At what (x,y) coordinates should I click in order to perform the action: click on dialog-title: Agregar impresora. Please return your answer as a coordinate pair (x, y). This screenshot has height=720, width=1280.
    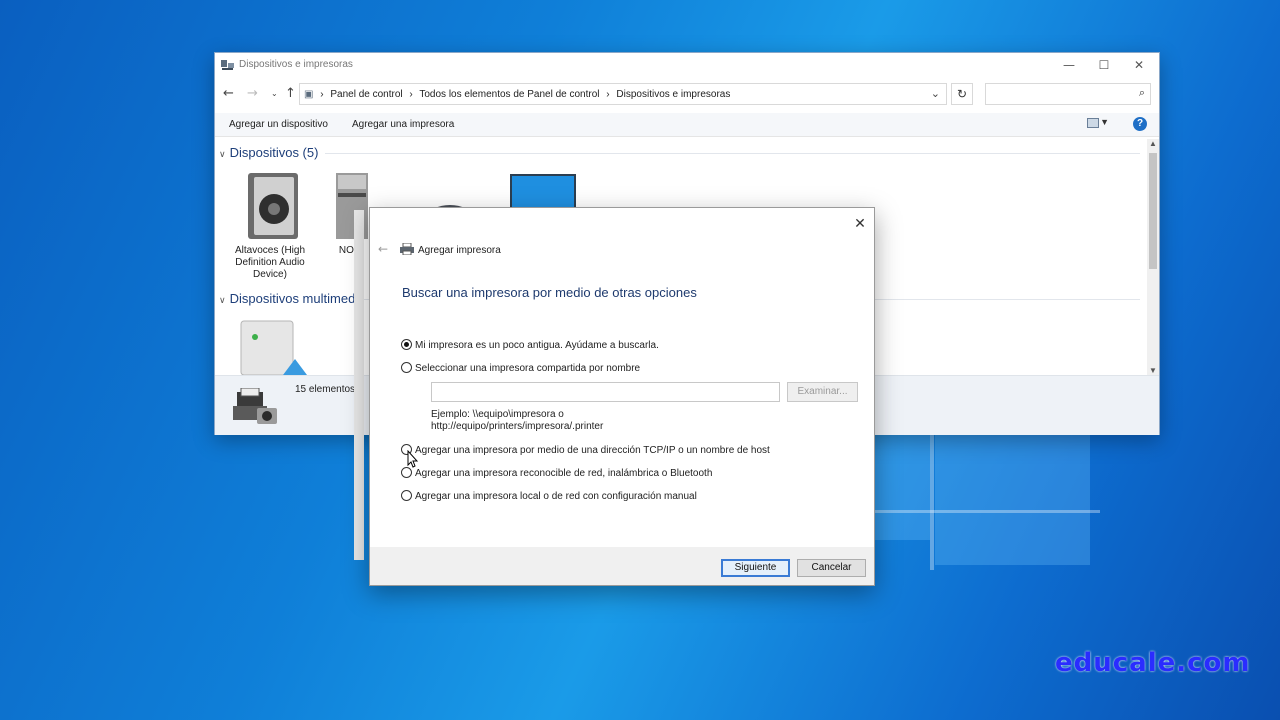
    Looking at the image, I should click on (459, 250).